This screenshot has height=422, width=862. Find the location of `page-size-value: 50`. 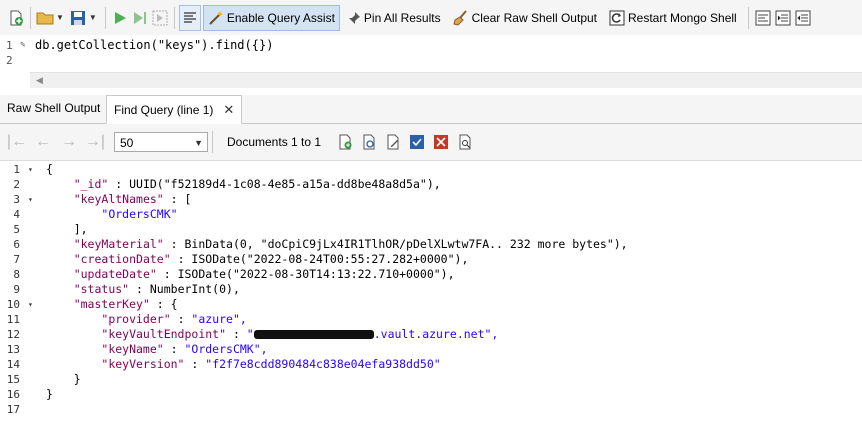

page-size-value: 50 is located at coordinates (127, 143).